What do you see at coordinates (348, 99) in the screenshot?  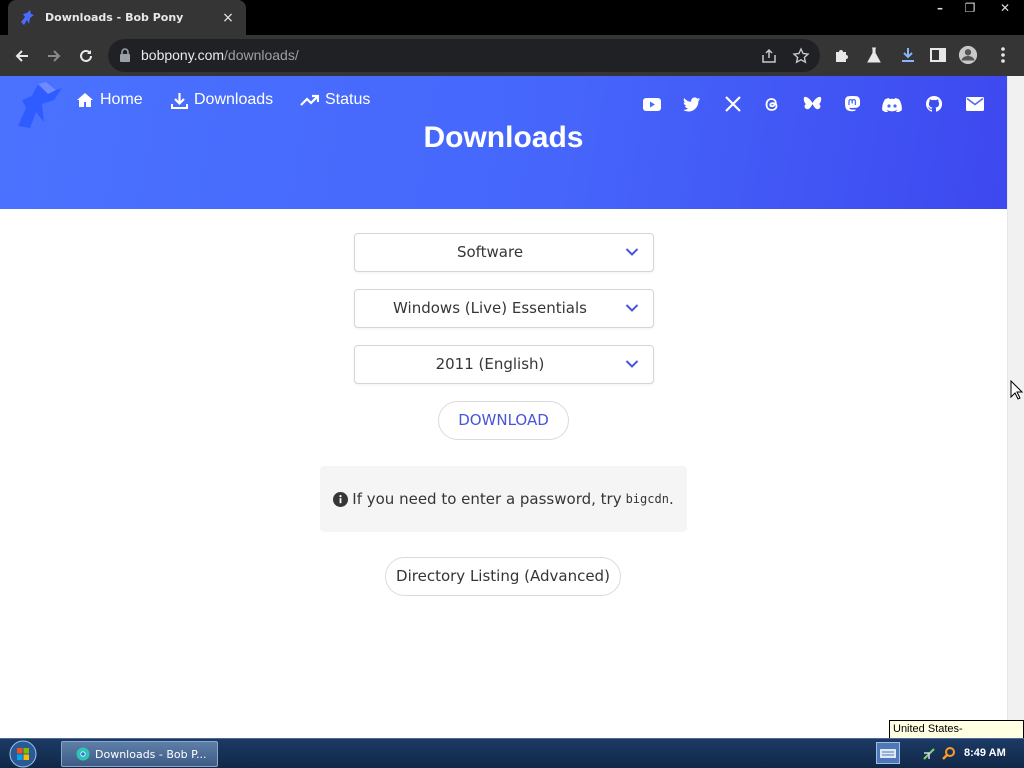 I see `nav-status-label: Status` at bounding box center [348, 99].